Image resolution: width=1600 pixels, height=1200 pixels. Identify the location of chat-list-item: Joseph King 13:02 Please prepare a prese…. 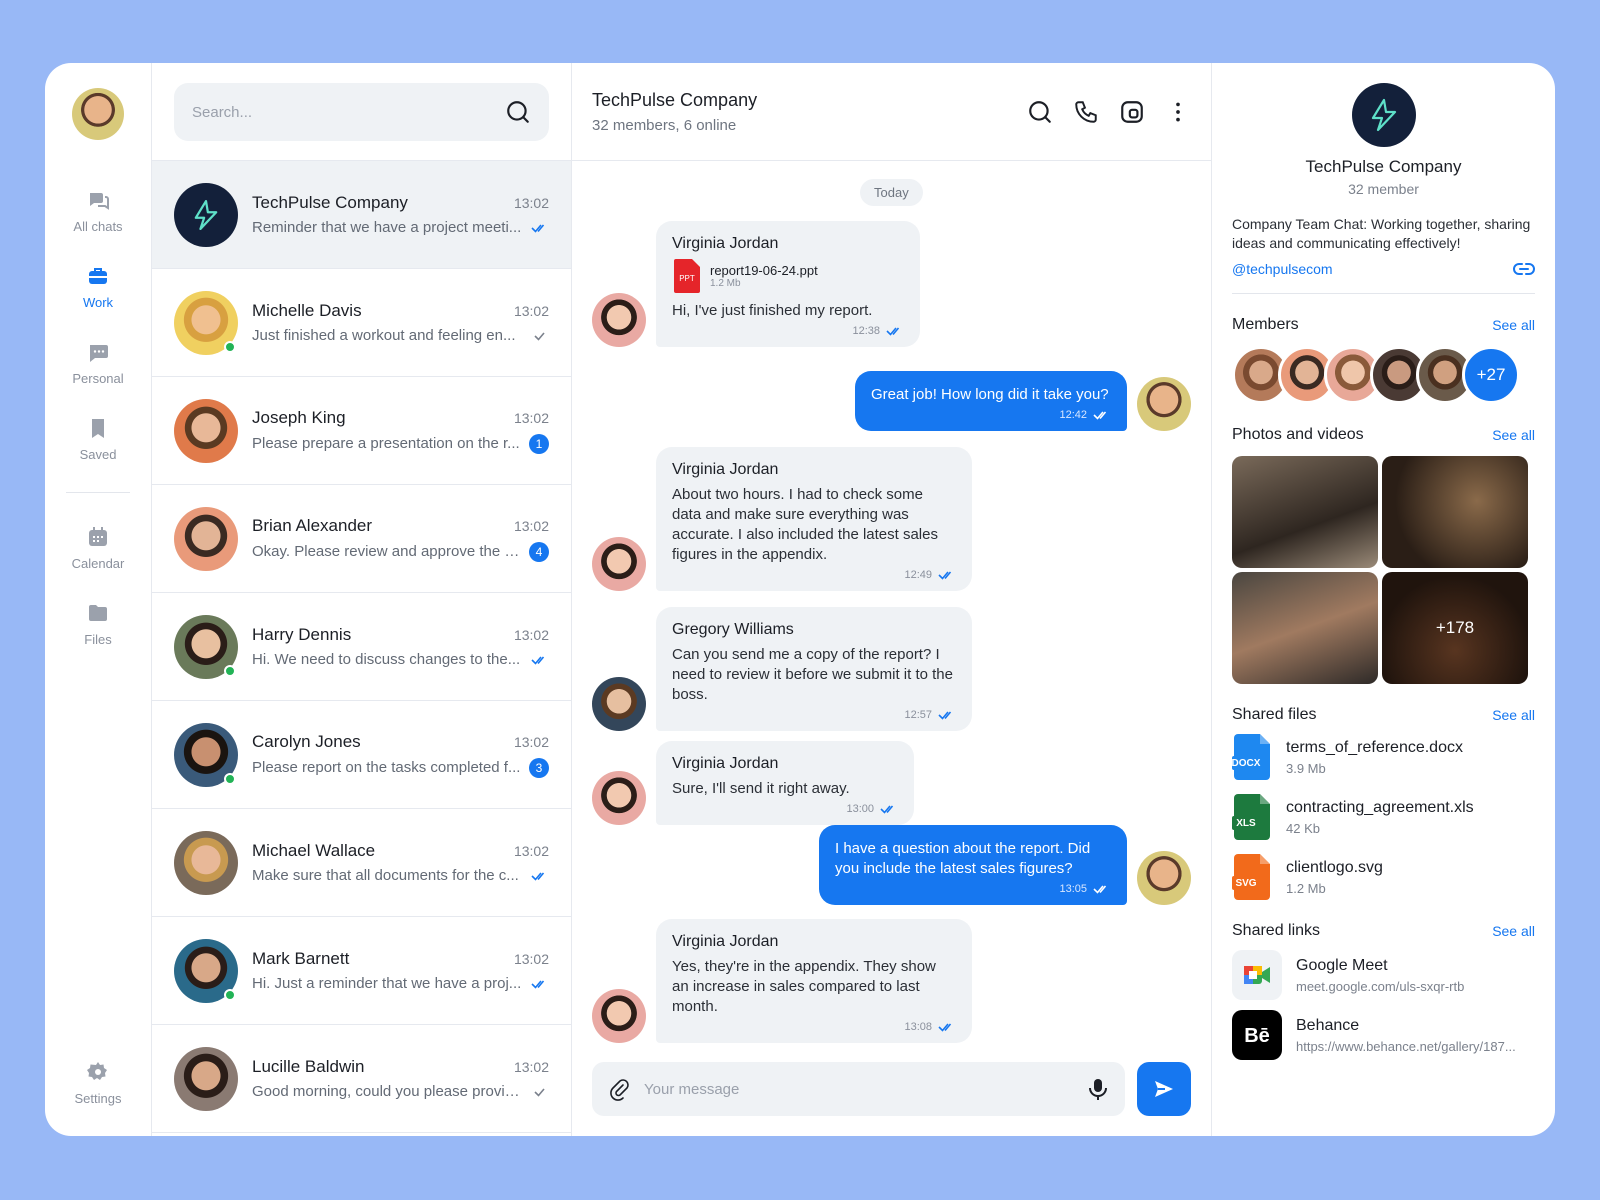
(361, 431).